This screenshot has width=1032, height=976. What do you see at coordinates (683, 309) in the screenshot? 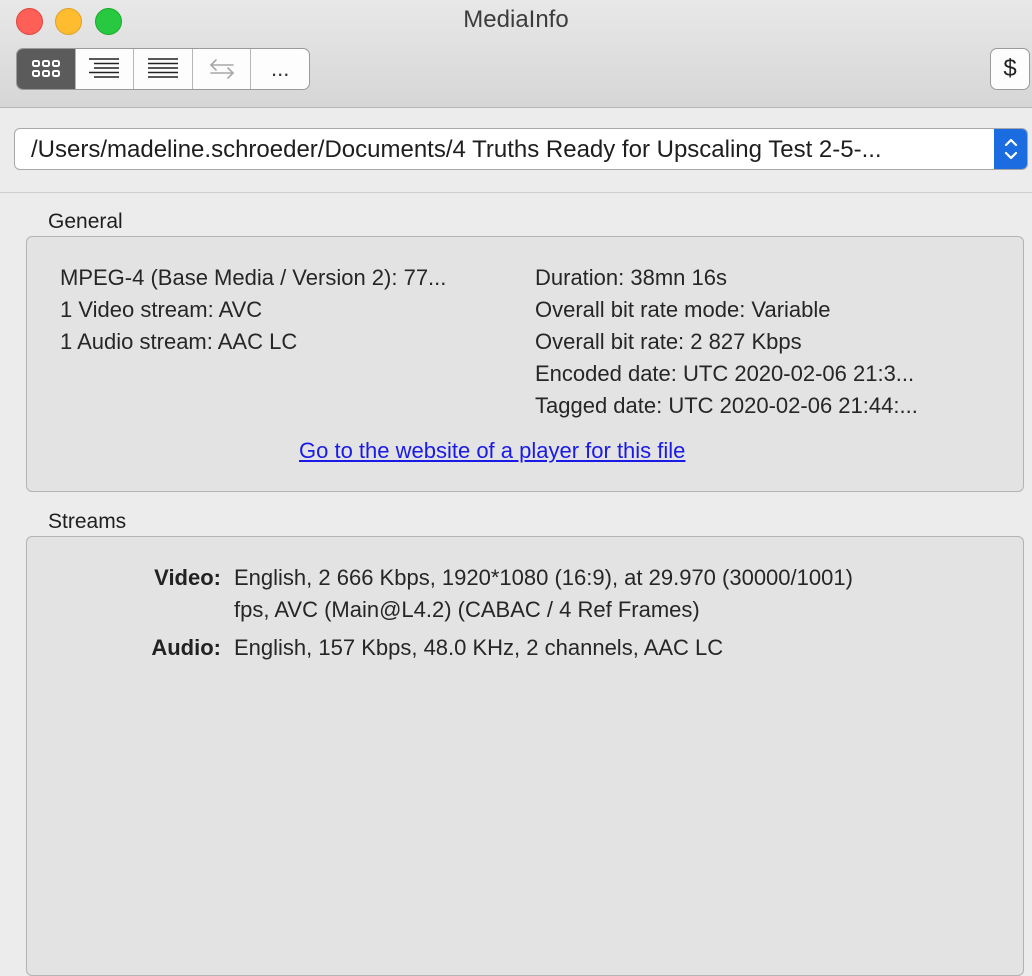
I see `overall-bit-rate-mode: Overall bit rate mode: Variable` at bounding box center [683, 309].